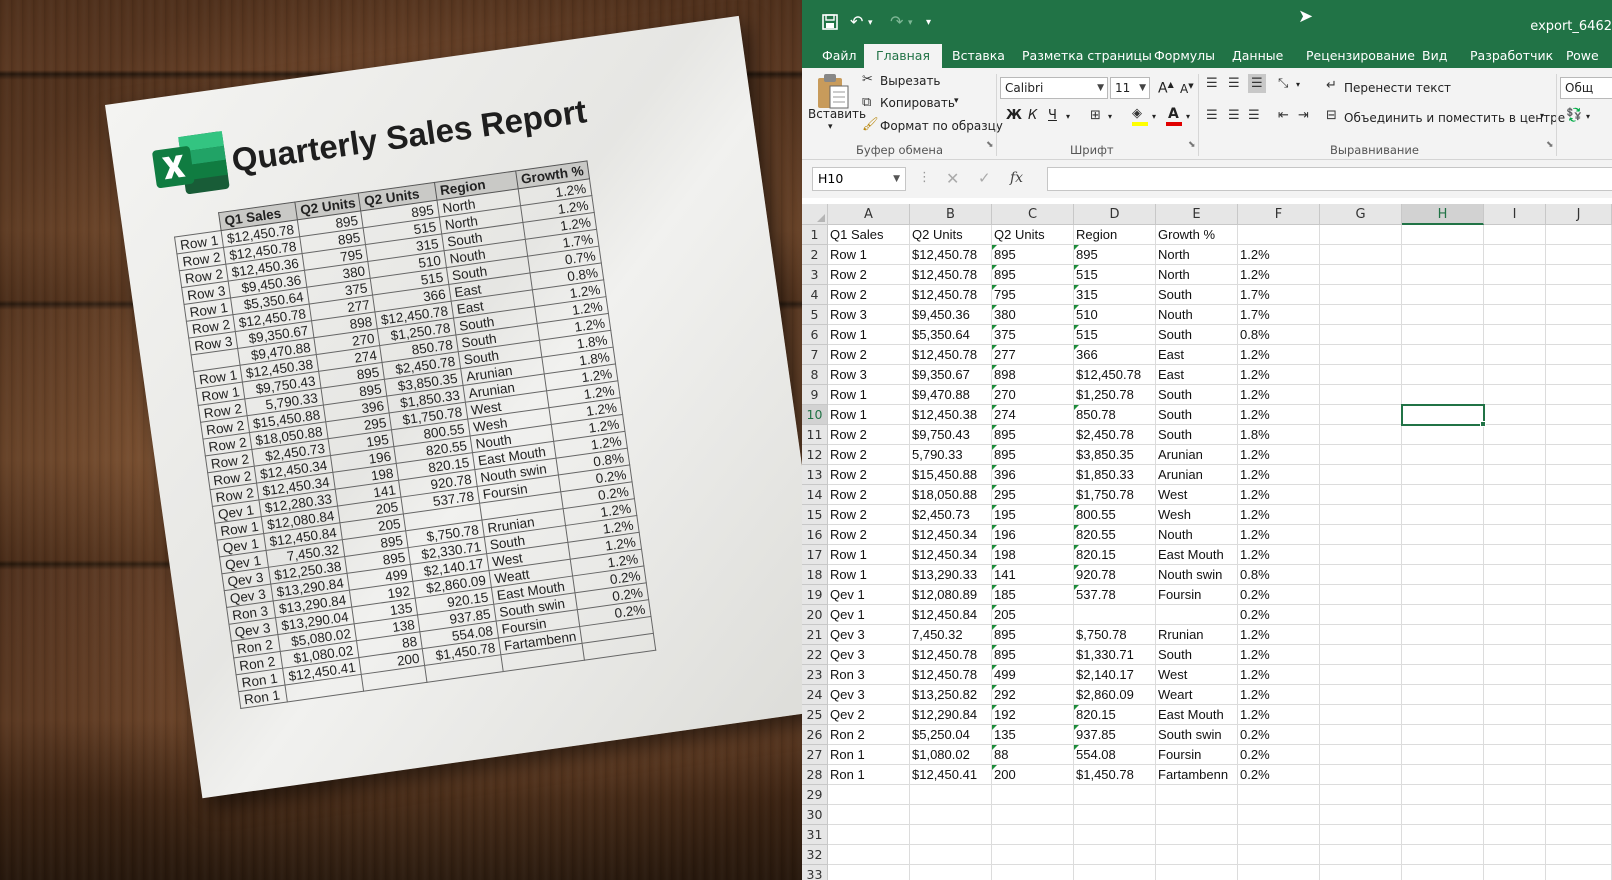 The width and height of the screenshot is (1612, 880). Describe the element at coordinates (1115, 755) in the screenshot. I see `cell: 554.08` at that location.